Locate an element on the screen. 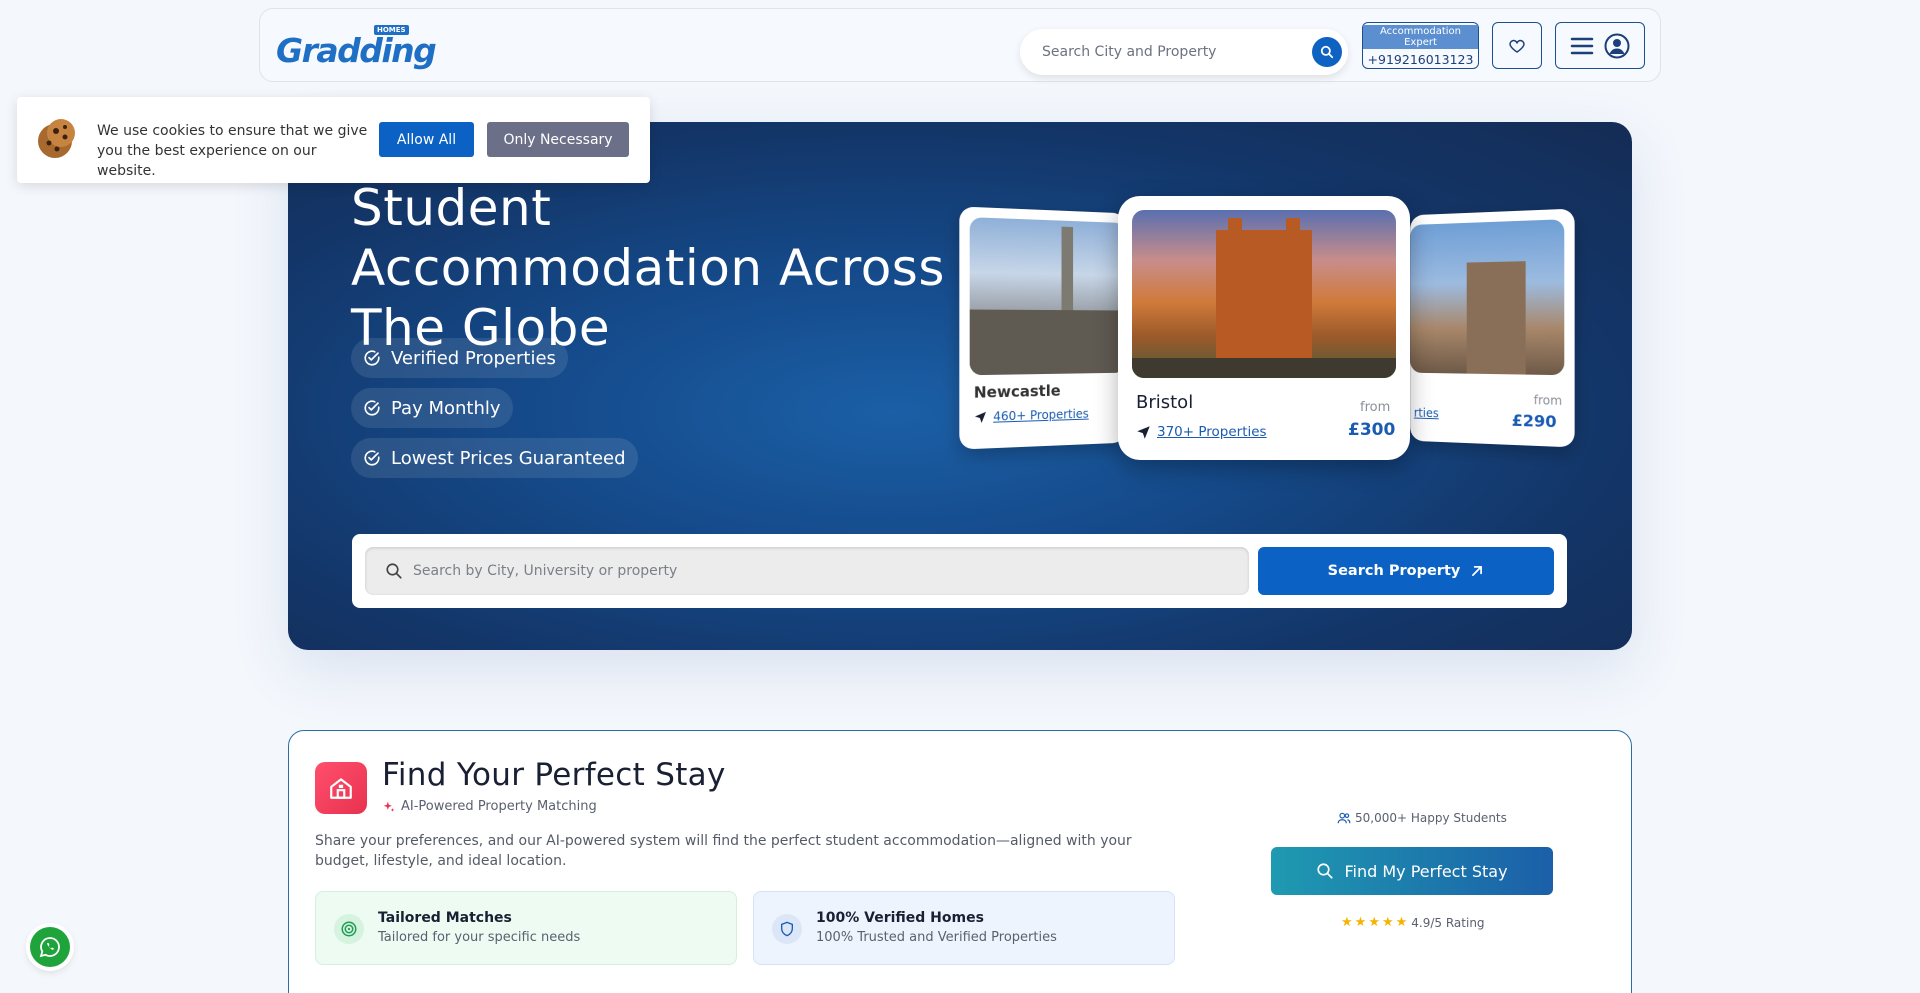 Image resolution: width=1920 pixels, height=993 pixels. property-card-liverpool: rties from £290 is located at coordinates (1492, 328).